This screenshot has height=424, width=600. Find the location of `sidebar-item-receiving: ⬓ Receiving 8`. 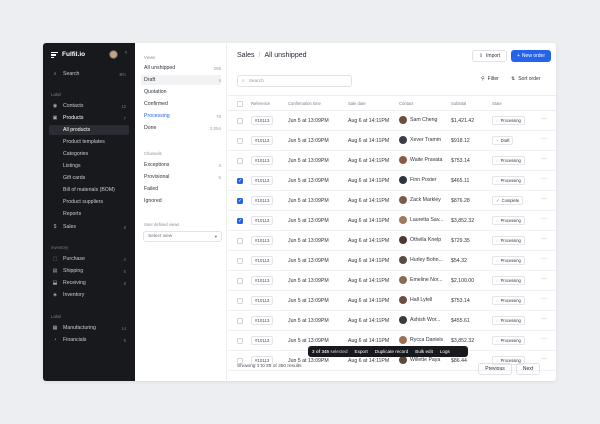

sidebar-item-receiving: ⬓ Receiving 8 is located at coordinates (89, 283).